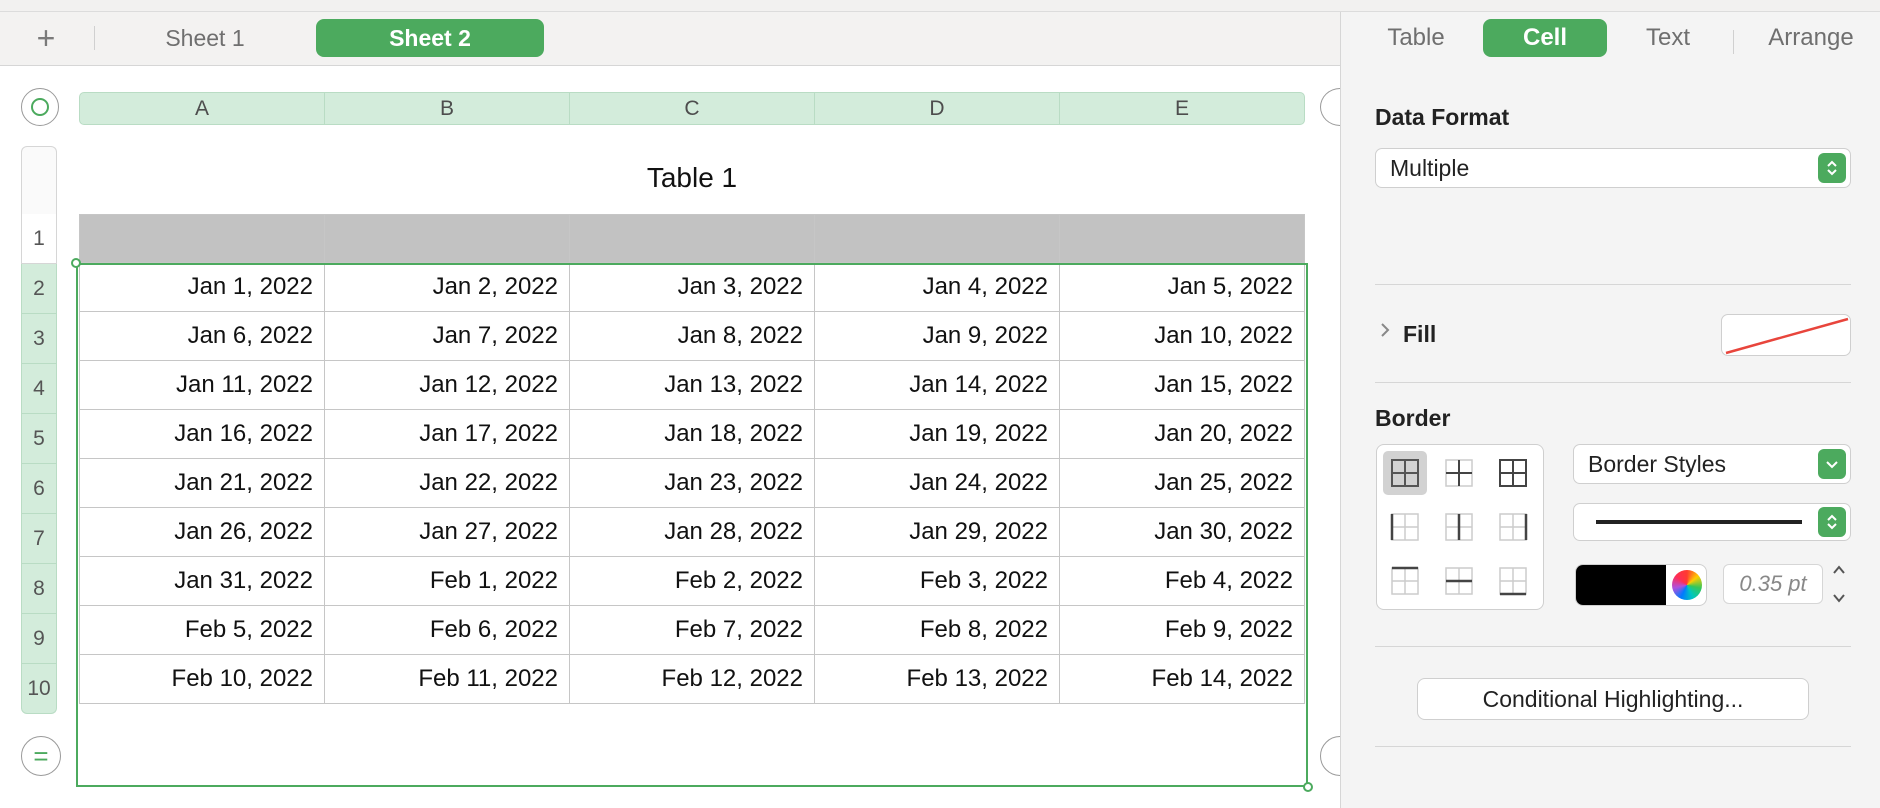  What do you see at coordinates (692, 581) in the screenshot?
I see `table-cell: Feb 2, 2022` at bounding box center [692, 581].